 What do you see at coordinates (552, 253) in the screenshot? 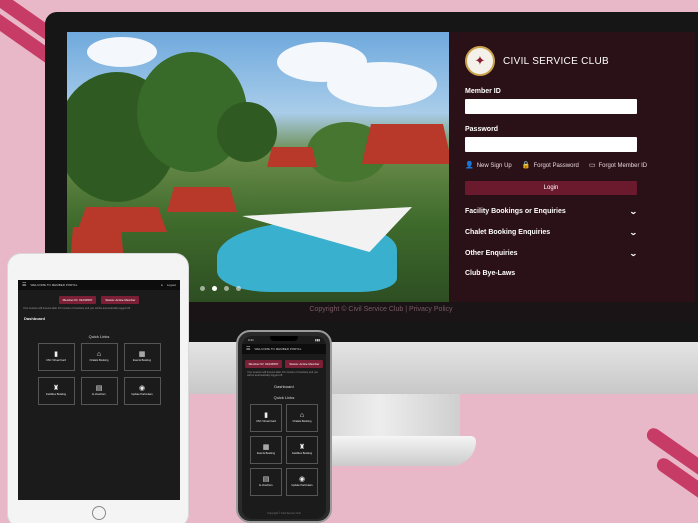
I see `accordion-other-enquiries: Other Enquiries ⌄` at bounding box center [552, 253].